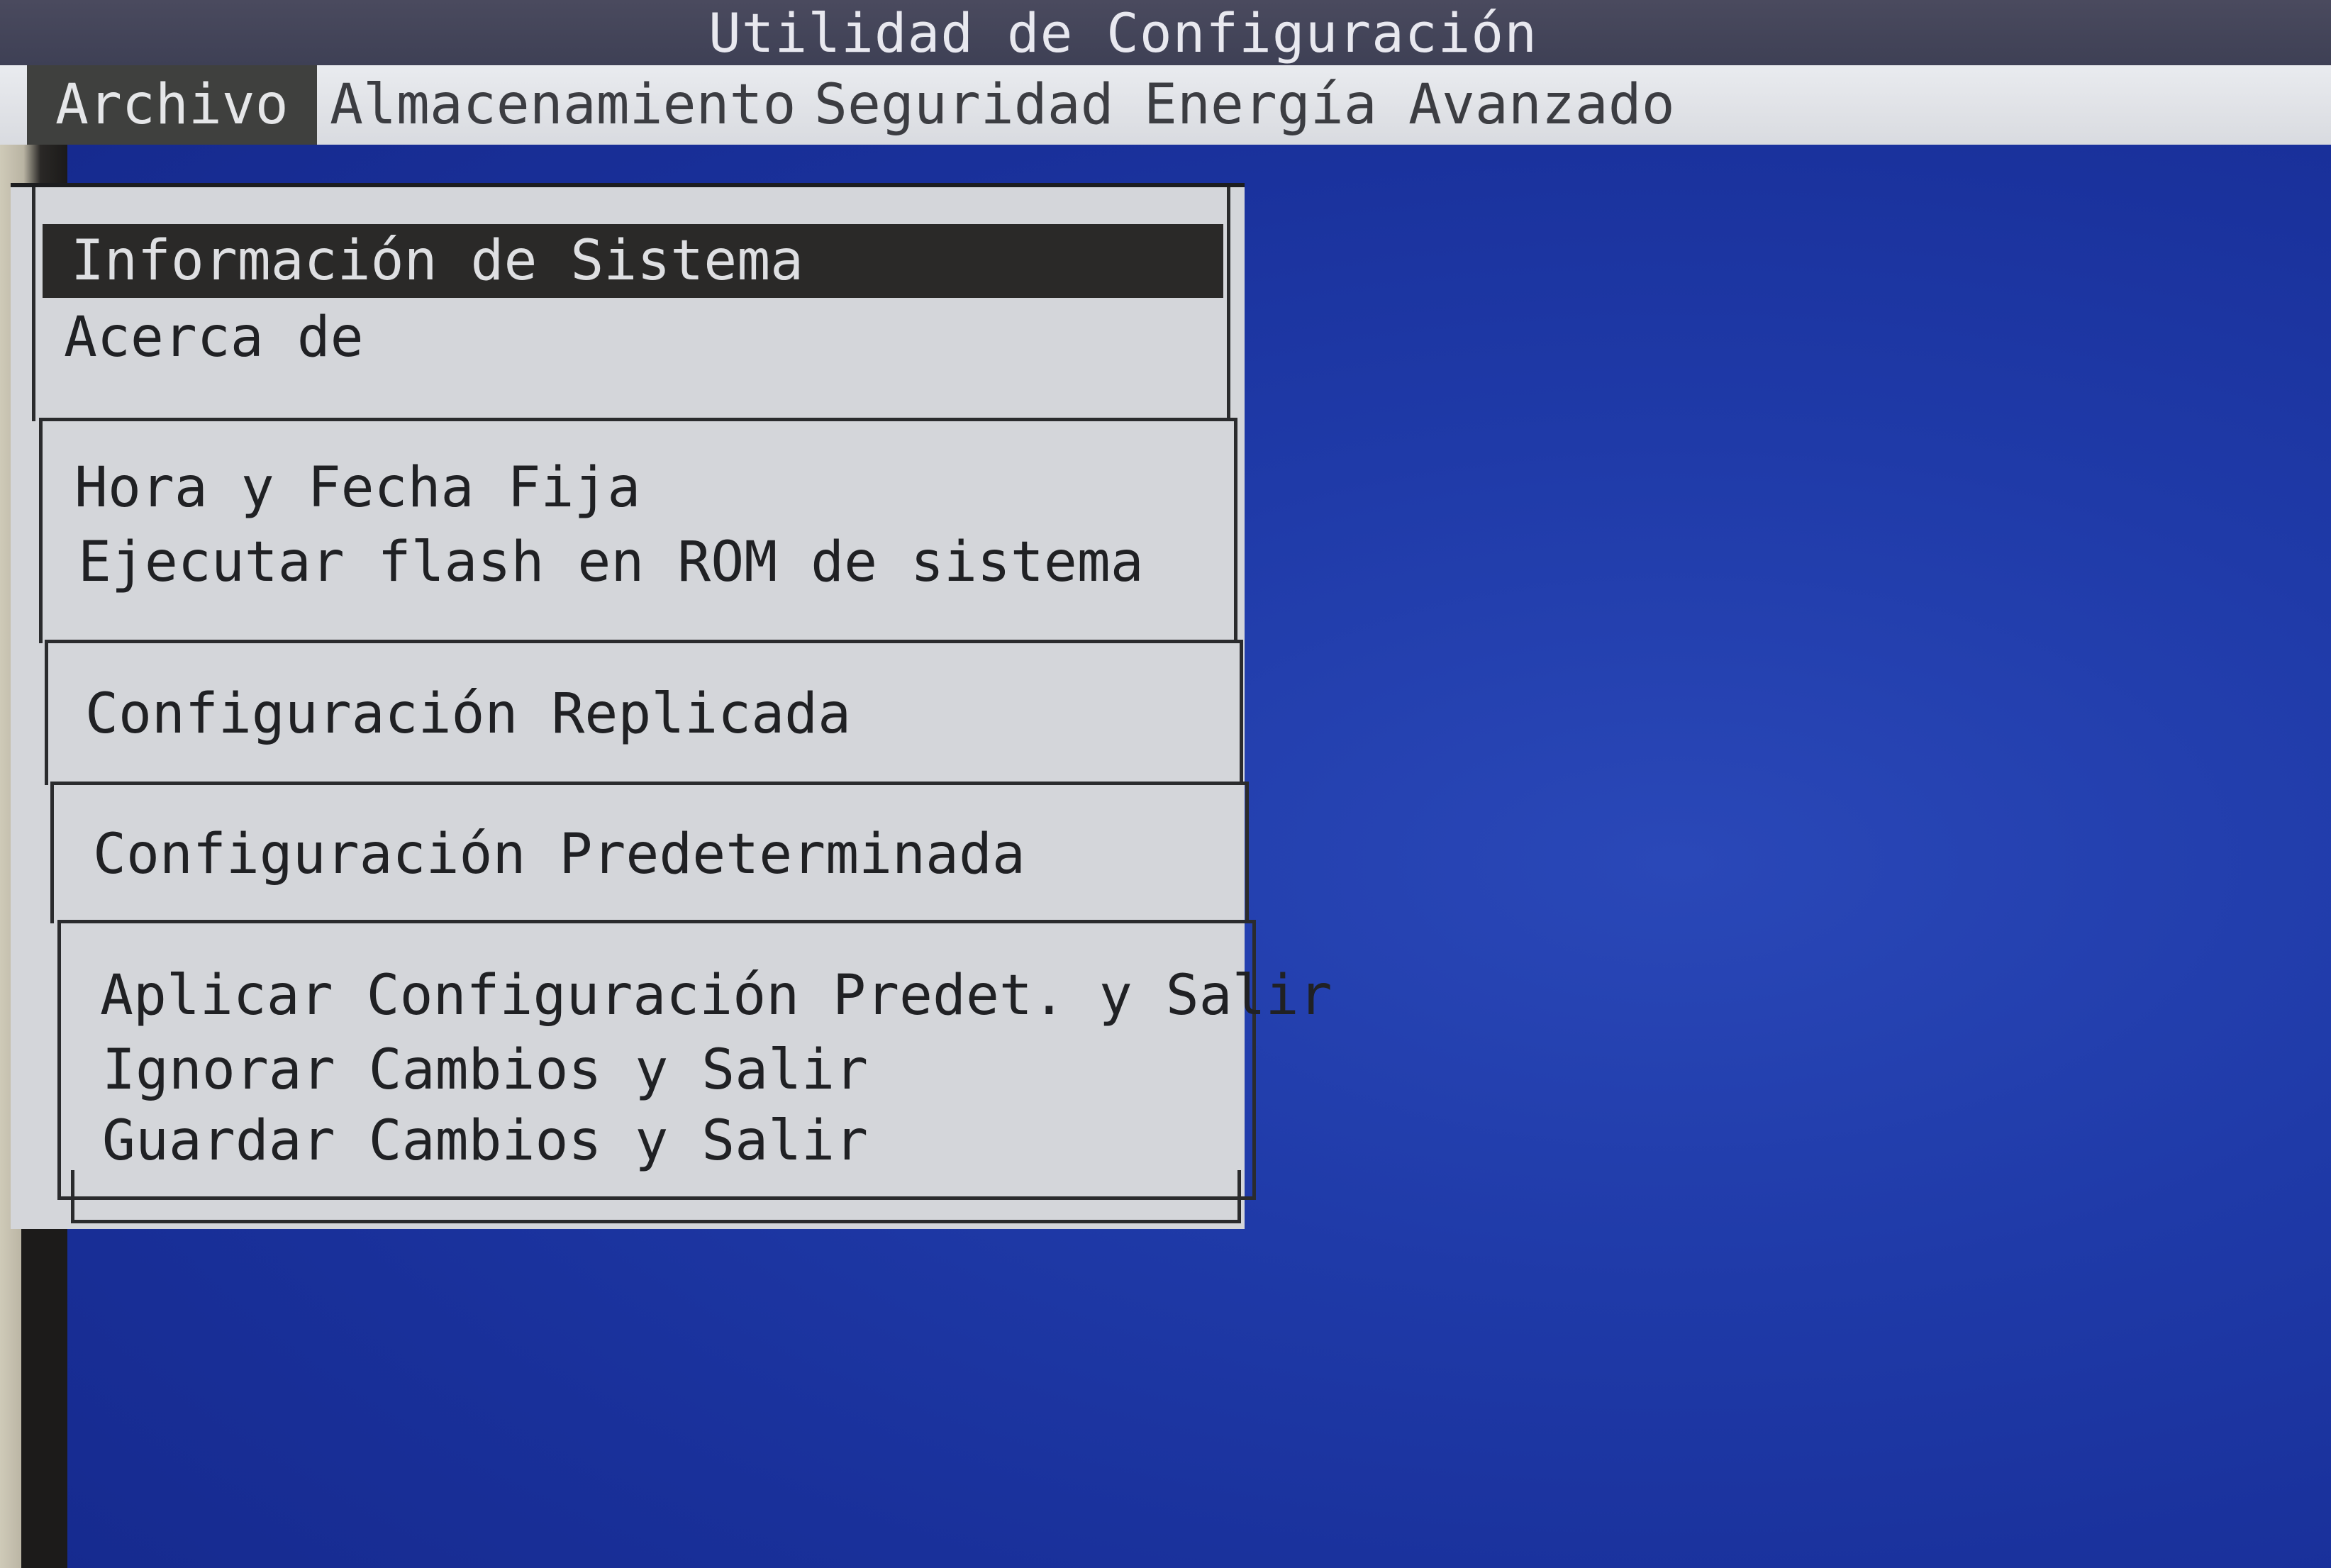 Image resolution: width=2331 pixels, height=1568 pixels. I want to click on menu-energia: Energía, so click(1260, 105).